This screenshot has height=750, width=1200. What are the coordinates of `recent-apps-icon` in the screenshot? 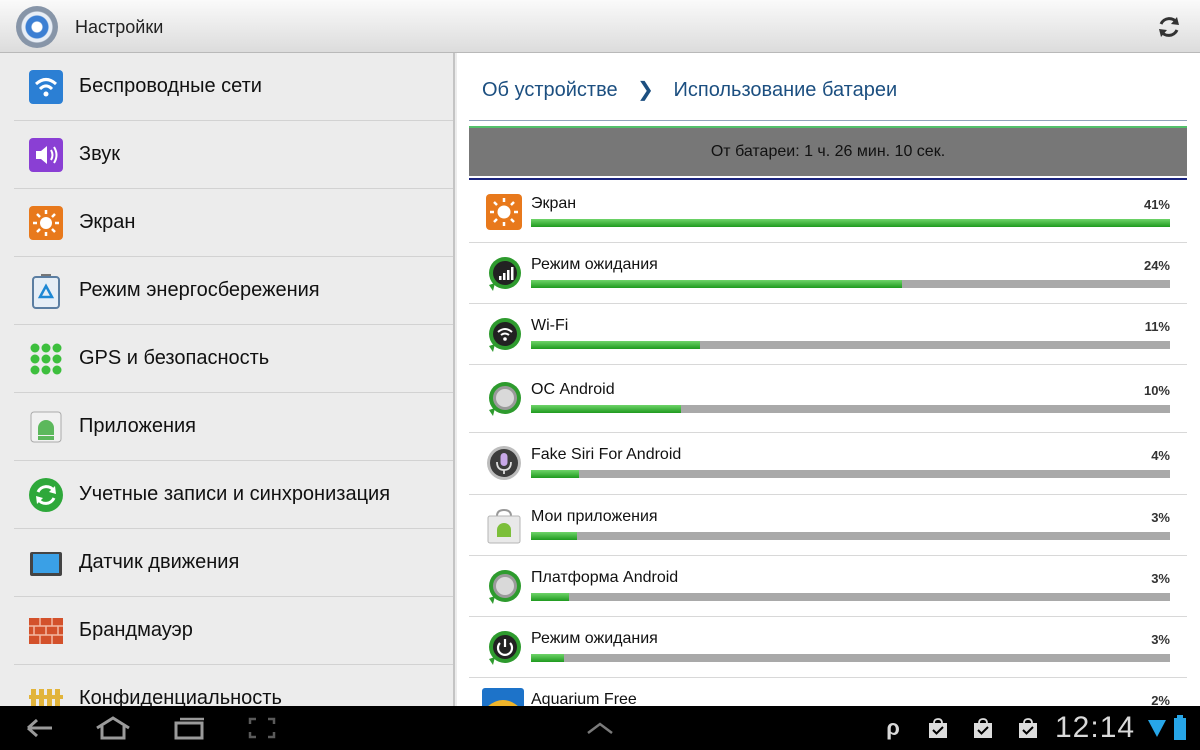 It's located at (189, 728).